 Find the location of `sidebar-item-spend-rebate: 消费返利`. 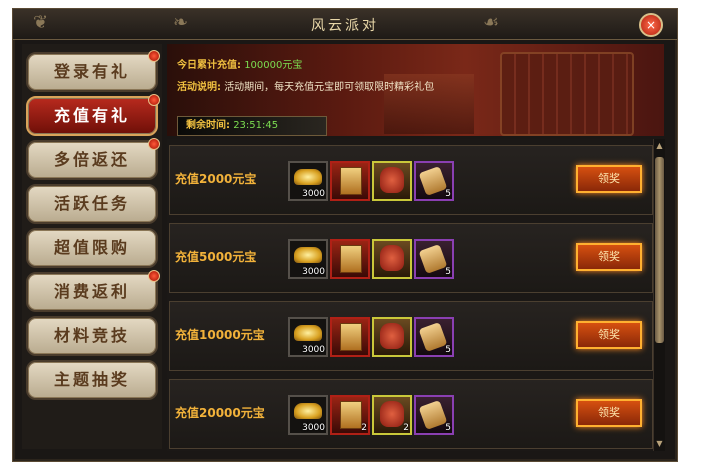

sidebar-item-spend-rebate: 消费返利 is located at coordinates (93, 291).